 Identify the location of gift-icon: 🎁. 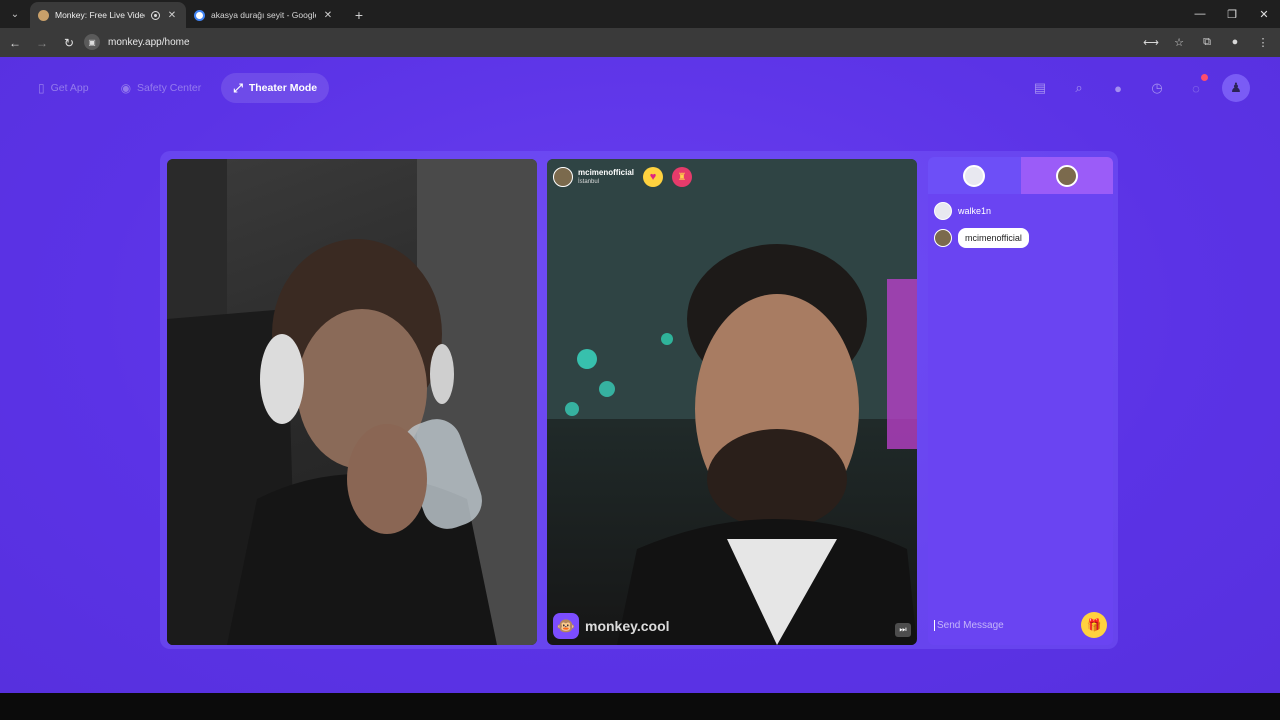
(1094, 625).